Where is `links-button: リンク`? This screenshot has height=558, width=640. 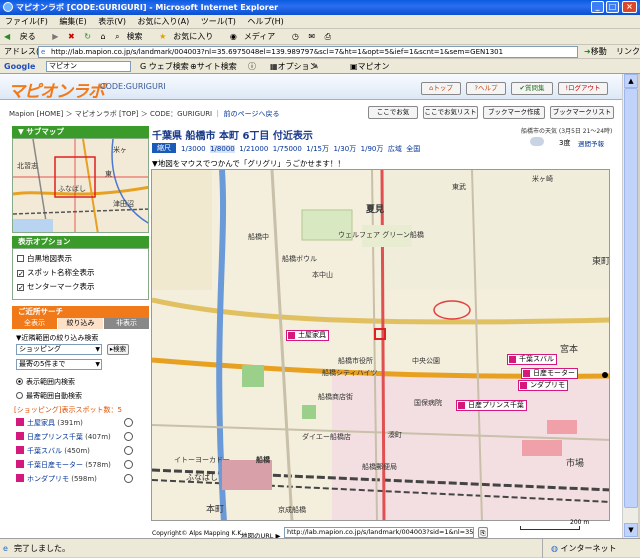 links-button: リンク is located at coordinates (628, 52).